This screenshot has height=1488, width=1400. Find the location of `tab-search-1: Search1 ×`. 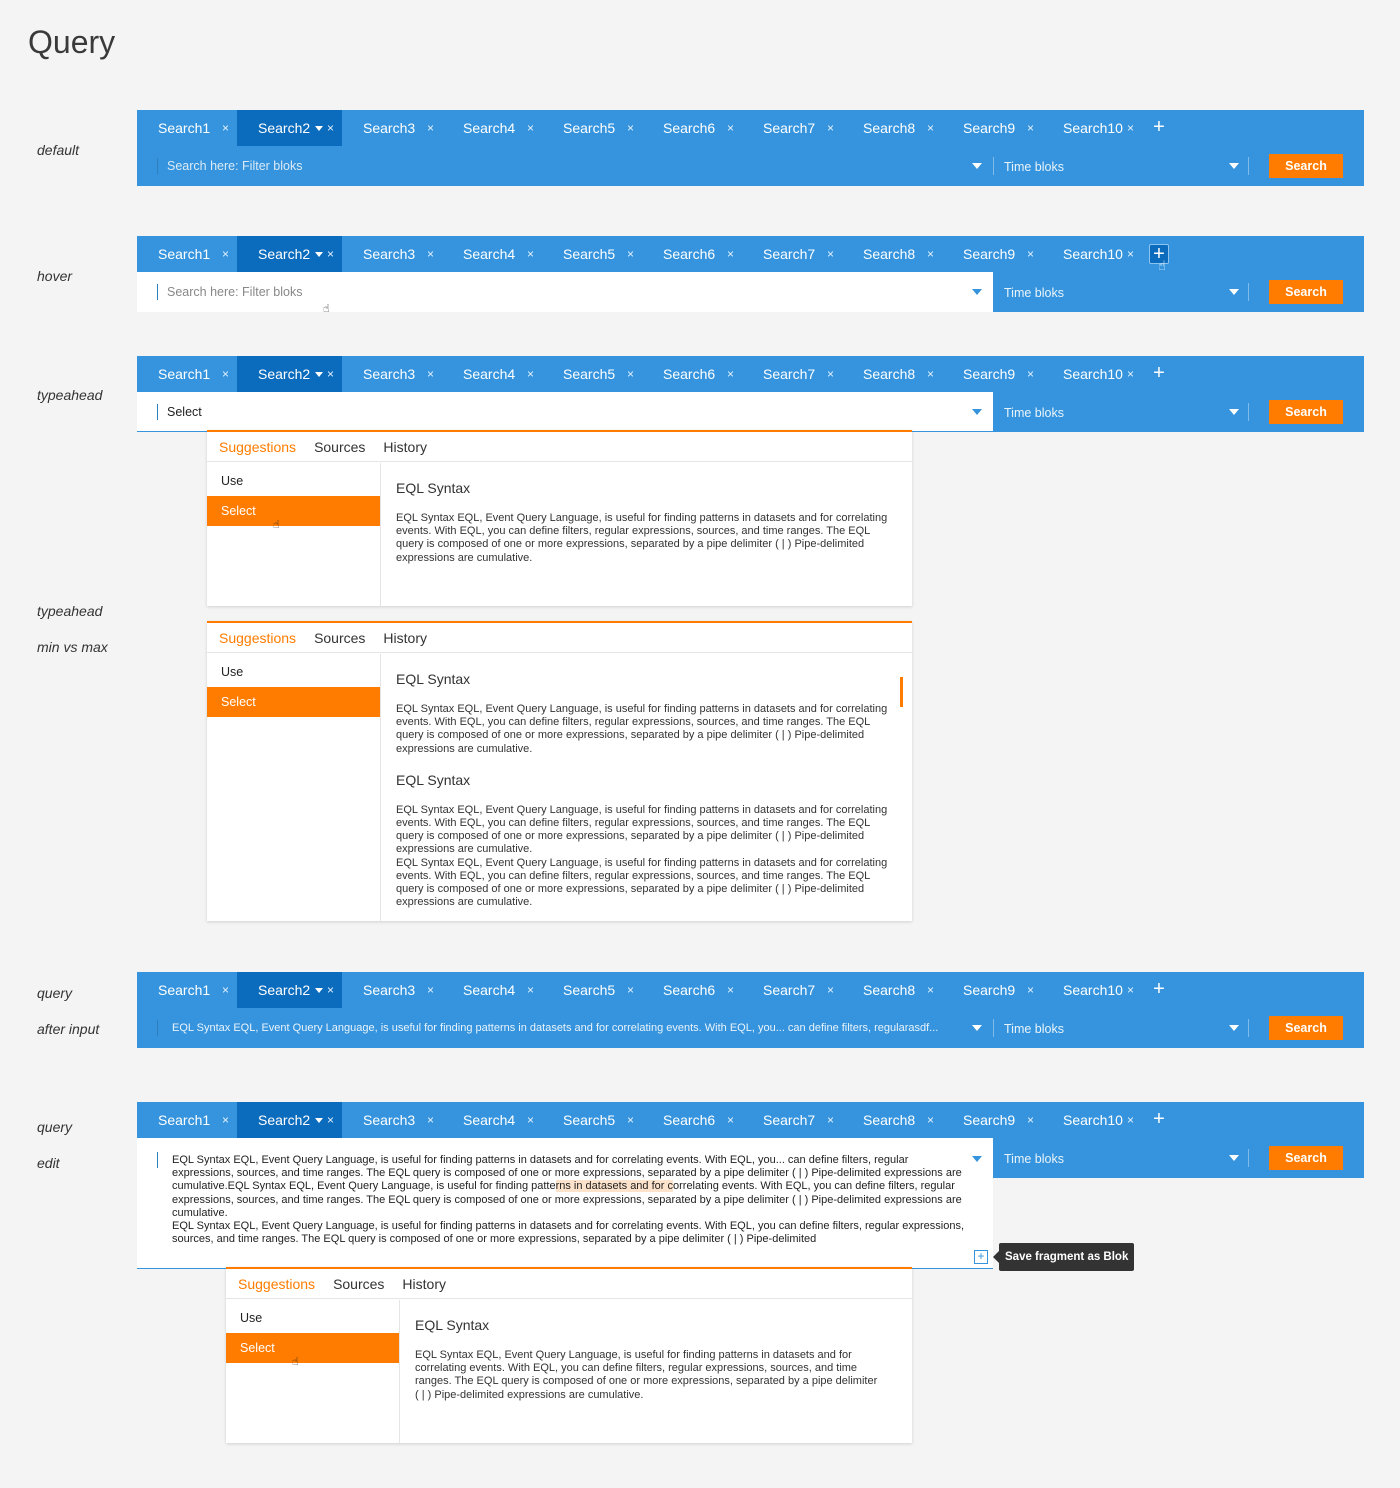

tab-search-1: Search1 × is located at coordinates (187, 254).